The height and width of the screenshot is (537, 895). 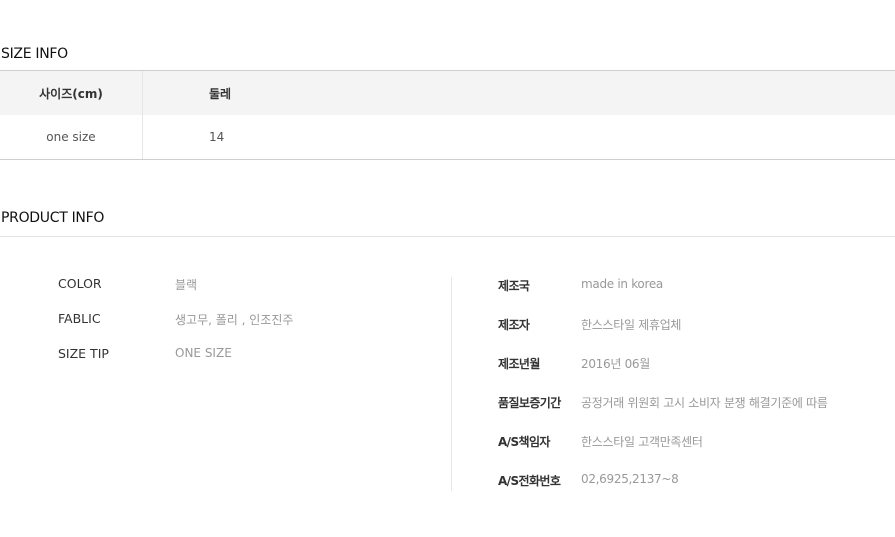 What do you see at coordinates (663, 374) in the screenshot?
I see `list-item: 제조년월 2016년 06월` at bounding box center [663, 374].